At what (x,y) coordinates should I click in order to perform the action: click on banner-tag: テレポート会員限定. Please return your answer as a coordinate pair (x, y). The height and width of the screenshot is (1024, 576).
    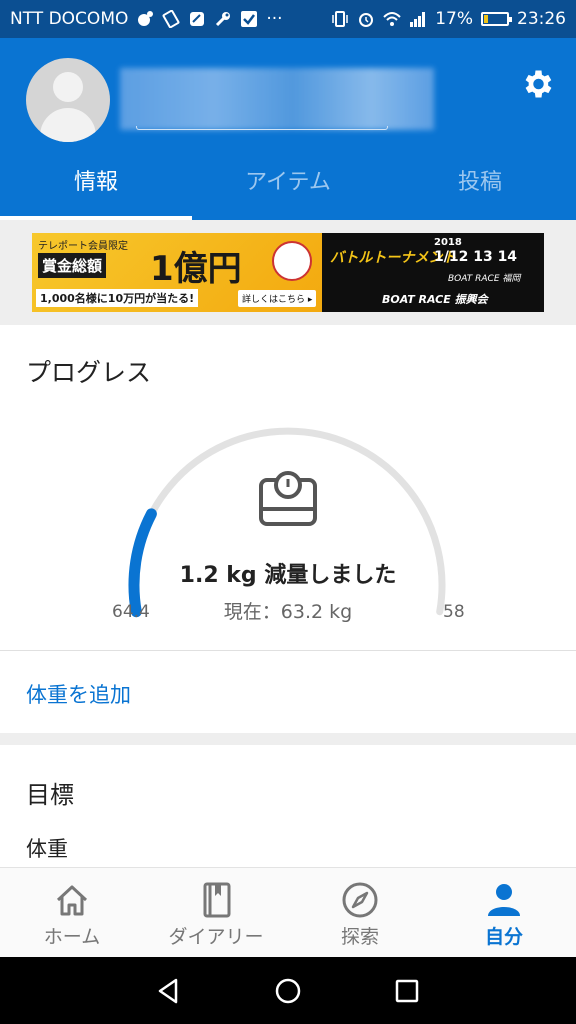
    Looking at the image, I should click on (83, 246).